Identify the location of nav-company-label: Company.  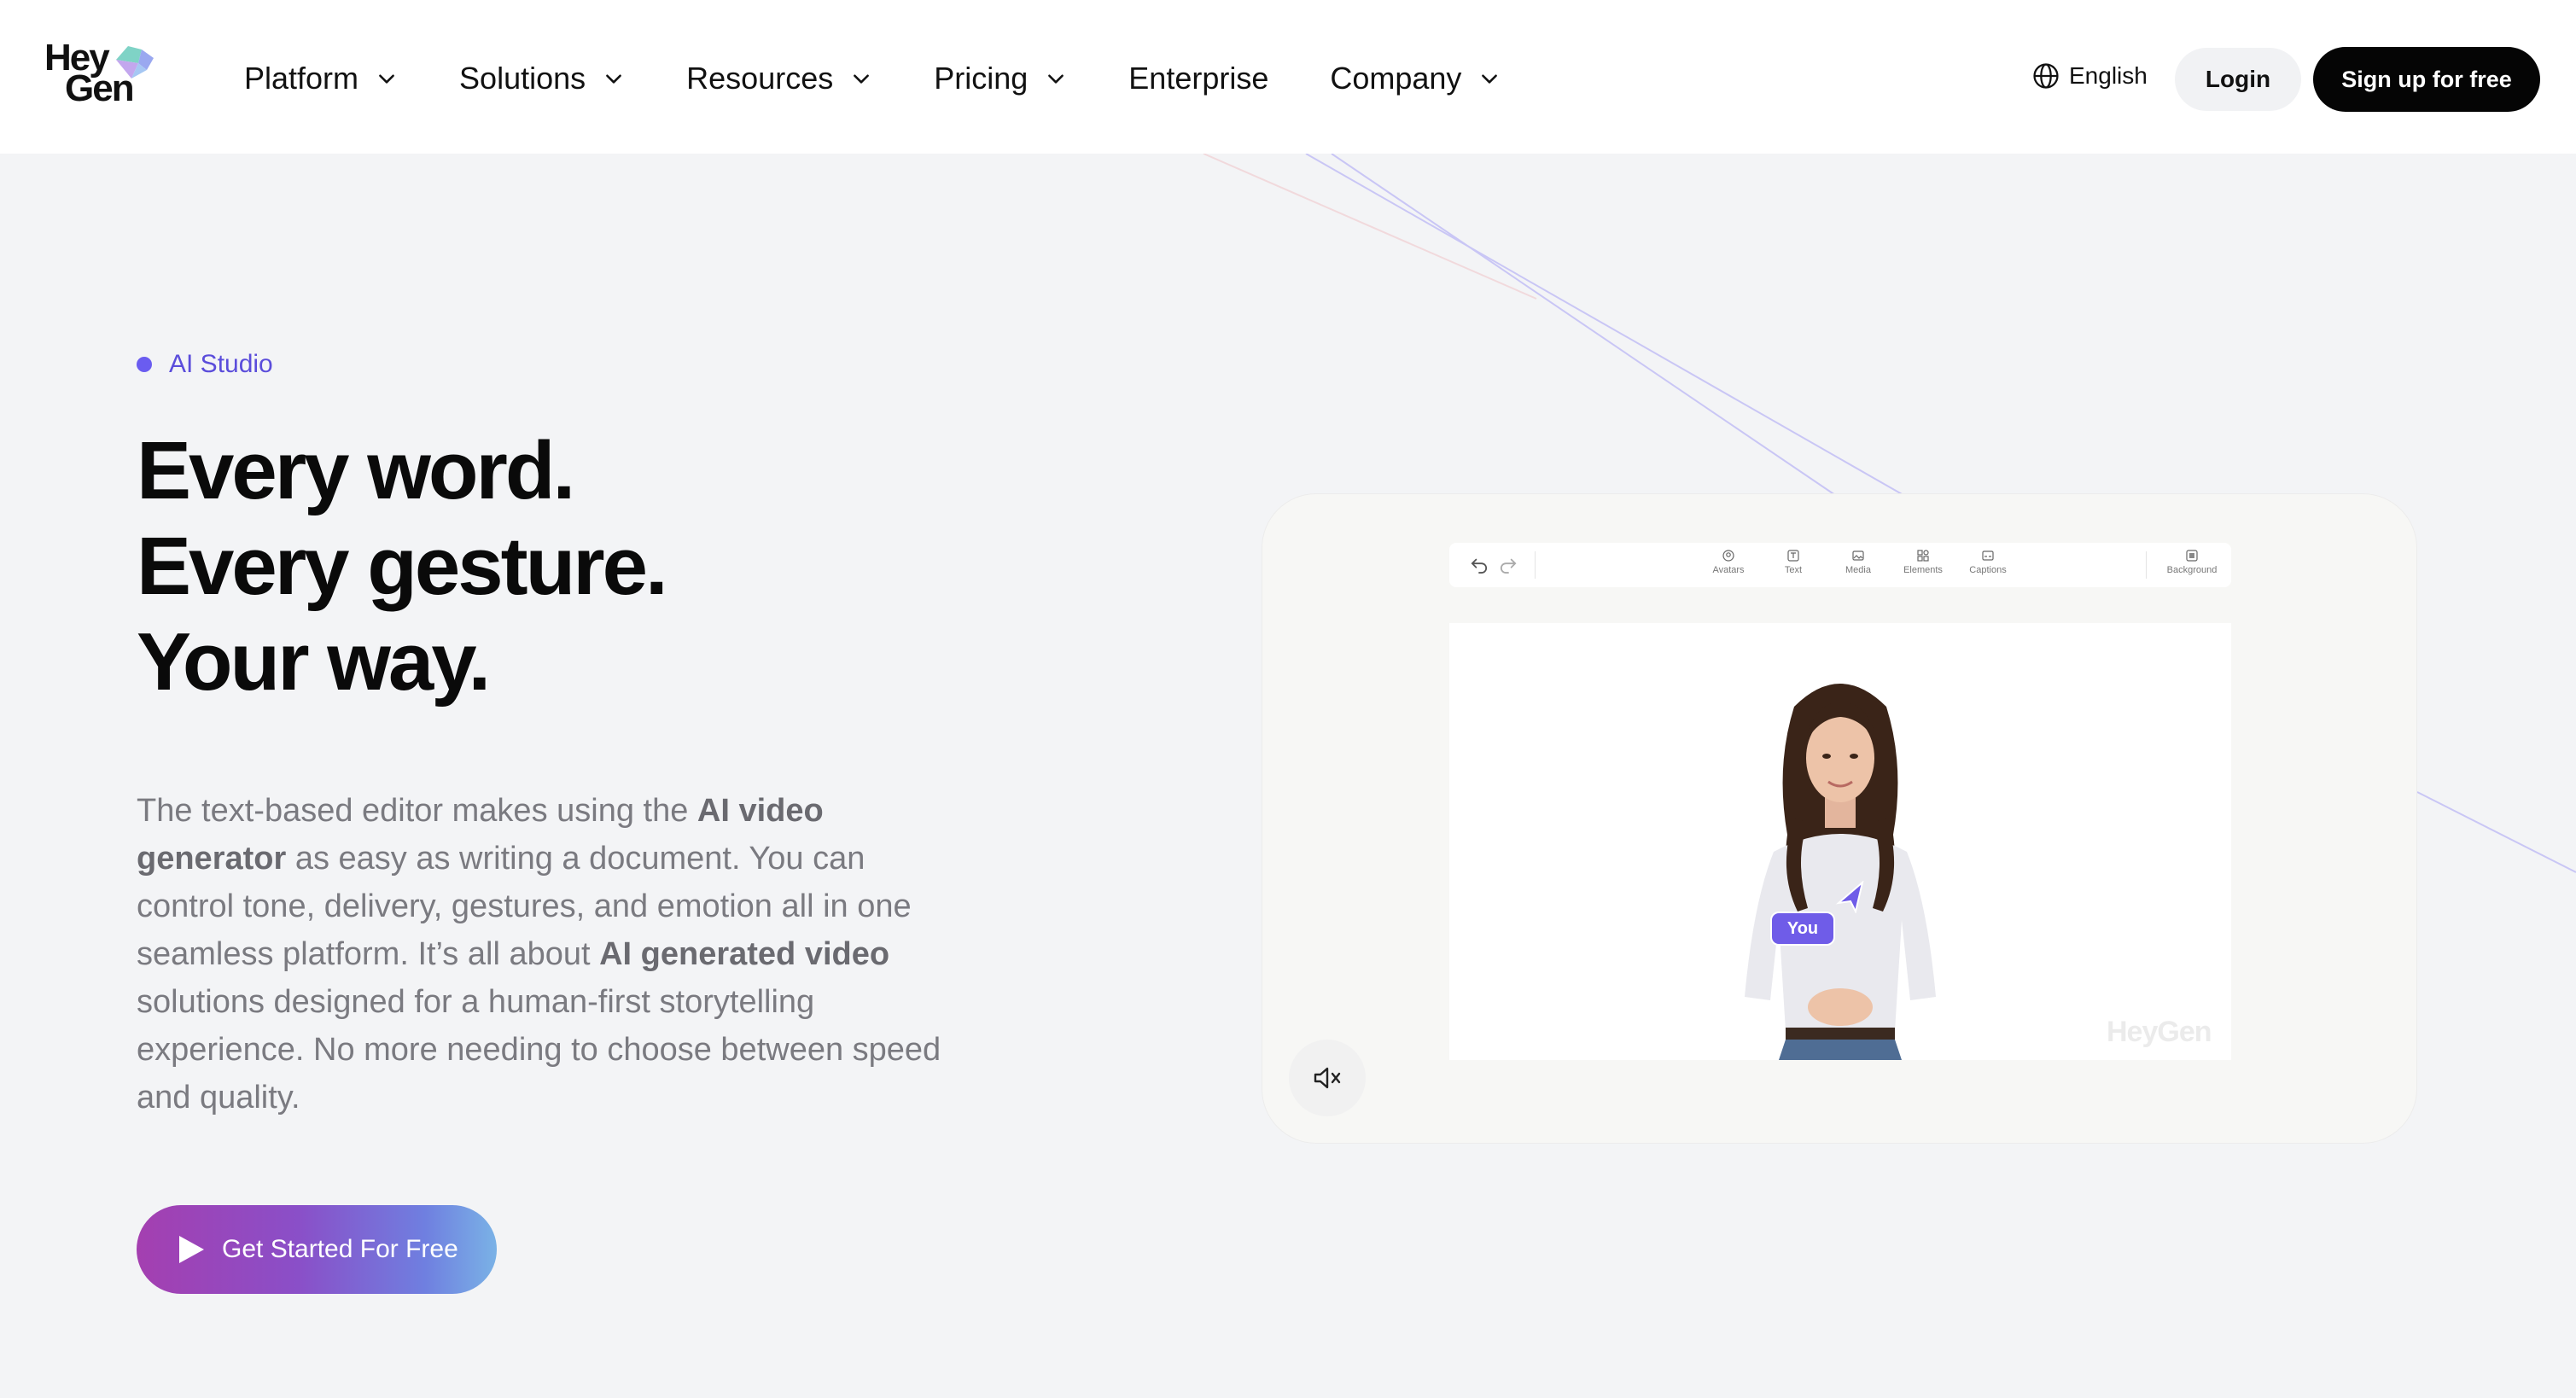
(1396, 78).